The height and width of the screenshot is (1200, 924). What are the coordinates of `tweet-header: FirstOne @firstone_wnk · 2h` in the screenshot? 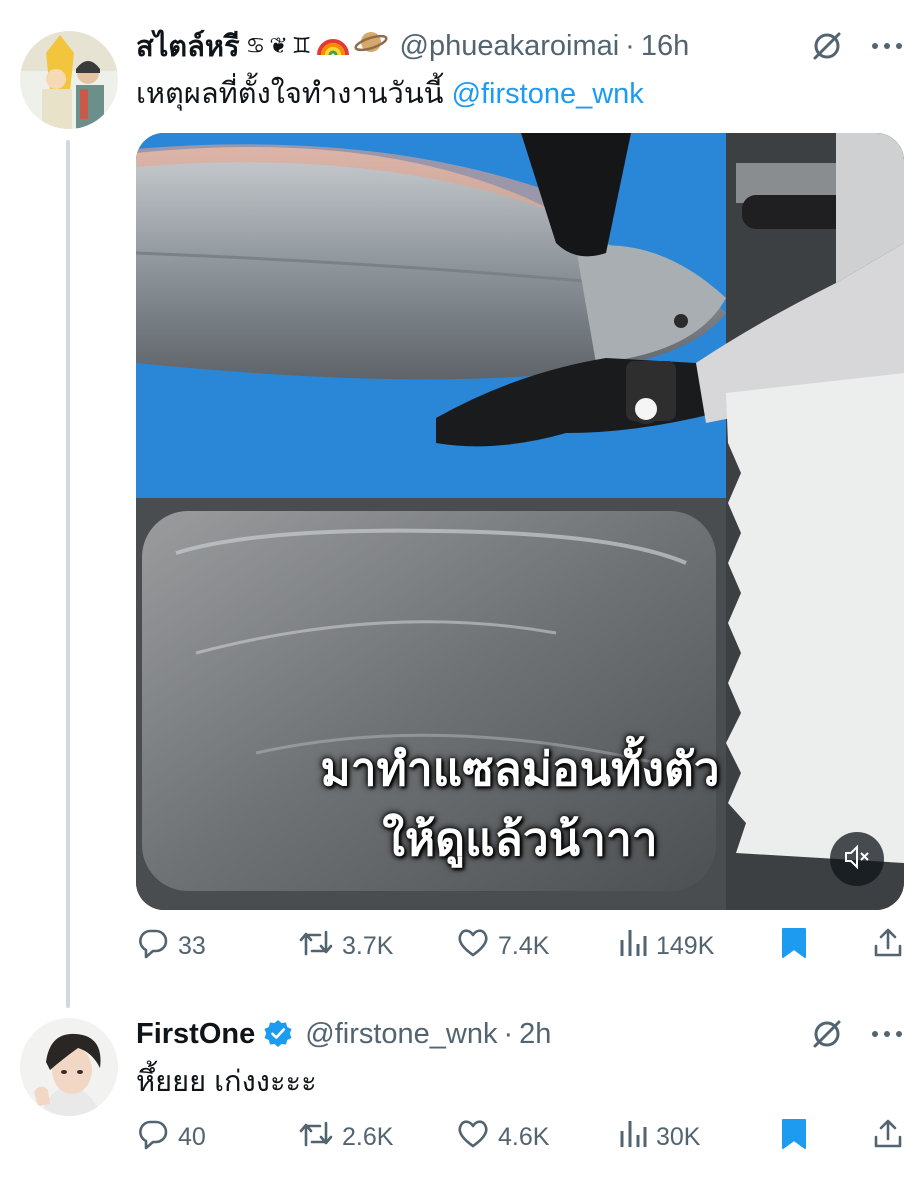 It's located at (520, 1034).